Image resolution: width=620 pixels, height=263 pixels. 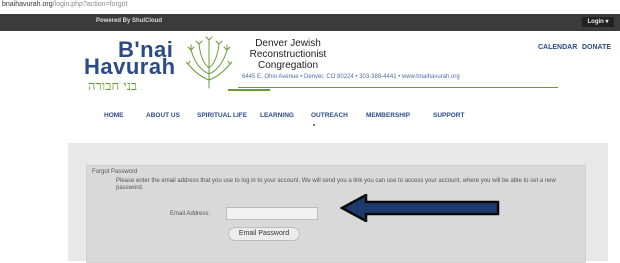 What do you see at coordinates (288, 65) in the screenshot?
I see `congregation-line-3: Congregation` at bounding box center [288, 65].